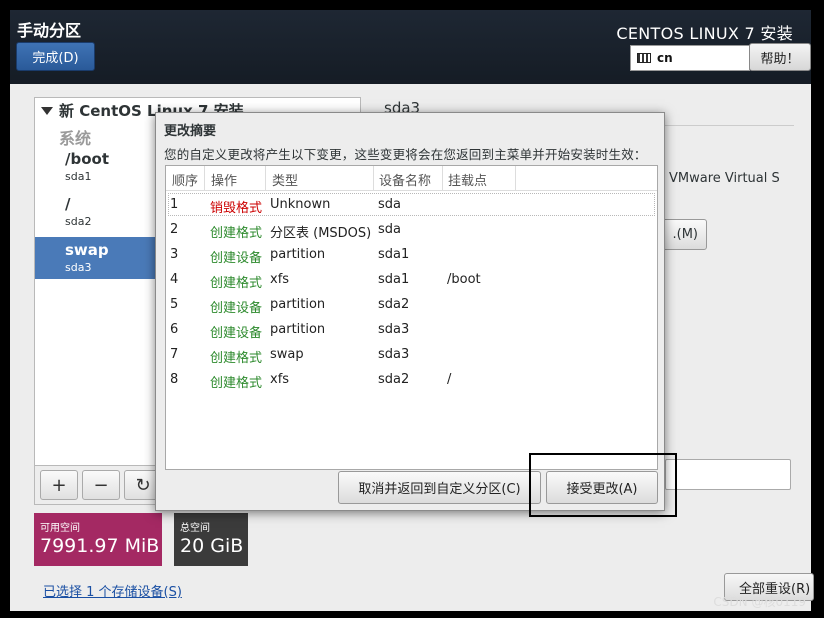  Describe the element at coordinates (174, 329) in the screenshot. I see `cell-order: 6` at that location.